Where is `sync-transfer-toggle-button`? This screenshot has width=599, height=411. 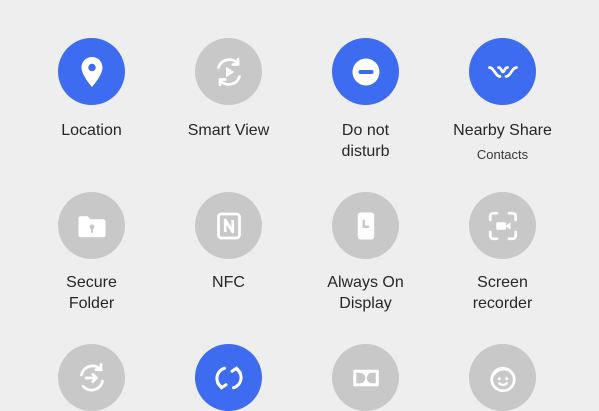
sync-transfer-toggle-button is located at coordinates (91, 377).